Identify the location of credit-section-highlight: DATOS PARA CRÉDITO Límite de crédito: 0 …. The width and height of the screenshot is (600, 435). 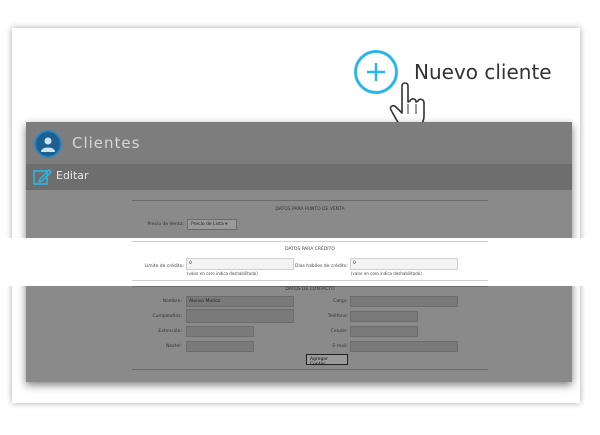
(300, 262).